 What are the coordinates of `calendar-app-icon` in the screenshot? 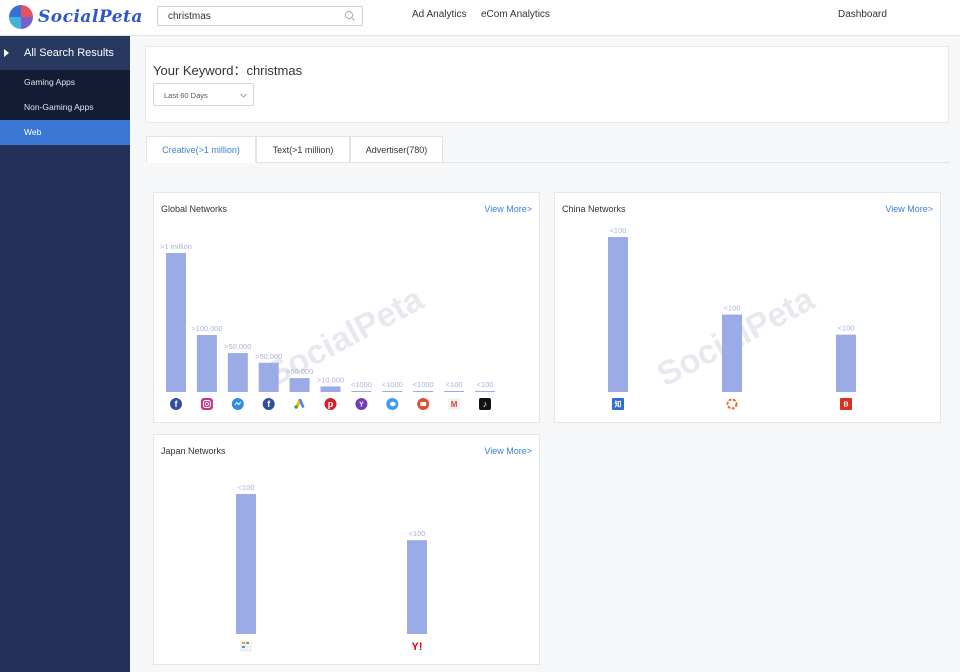 It's located at (246, 646).